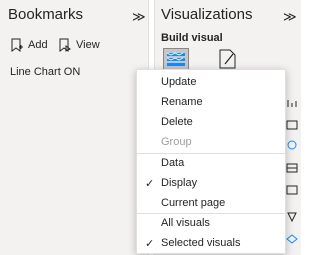 This screenshot has height=255, width=320. I want to click on menu-item-data: Data, so click(172, 163).